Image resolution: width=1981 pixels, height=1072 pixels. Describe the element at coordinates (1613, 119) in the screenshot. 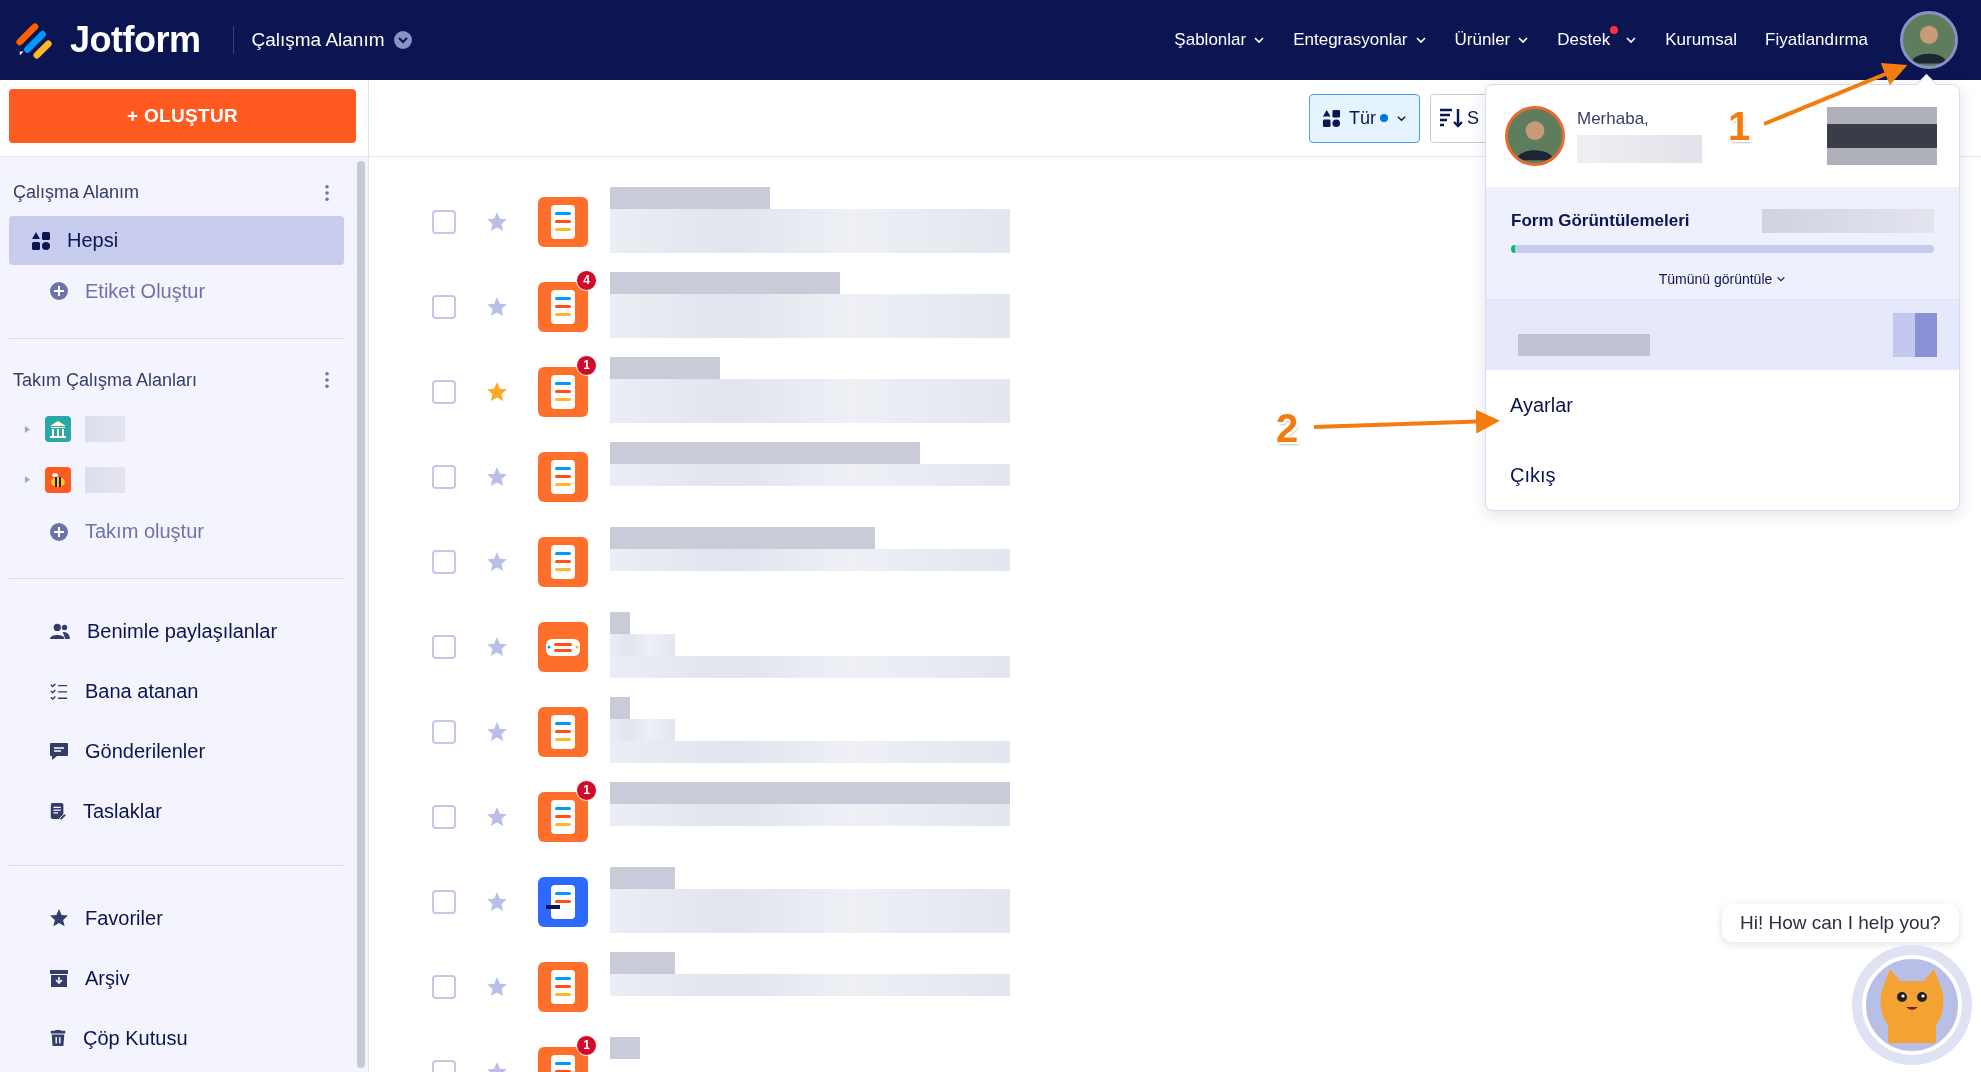

I see `greeting-text: Merhaba,` at that location.